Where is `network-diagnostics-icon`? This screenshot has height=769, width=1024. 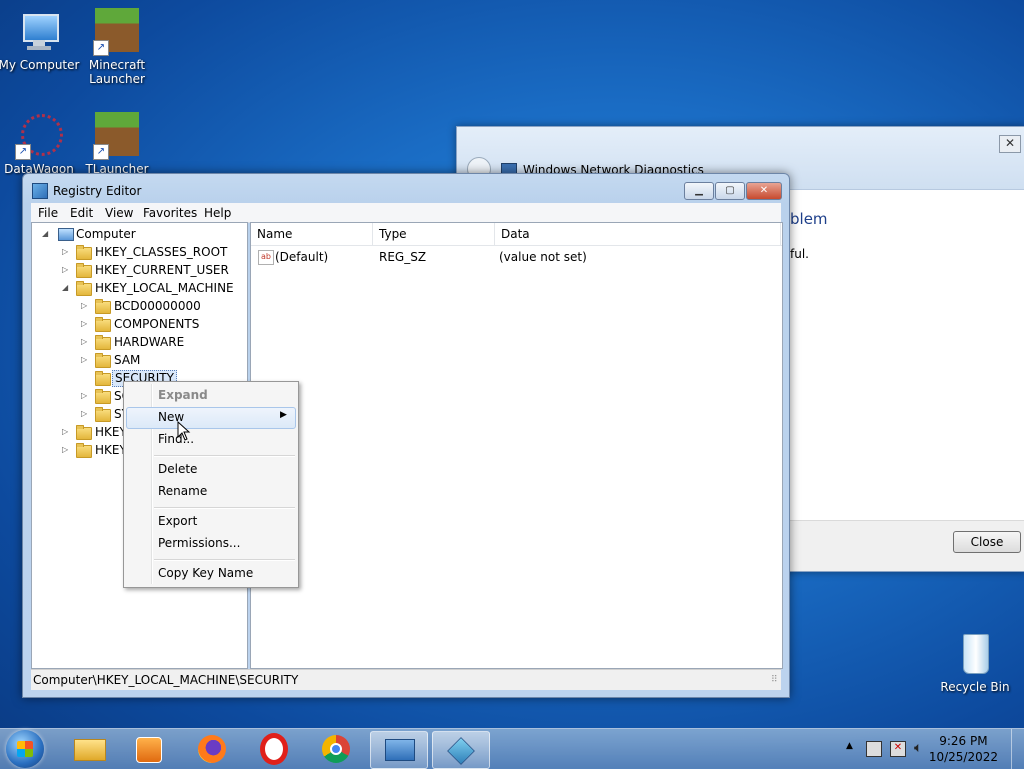
network-diagnostics-icon is located at coordinates (400, 750).